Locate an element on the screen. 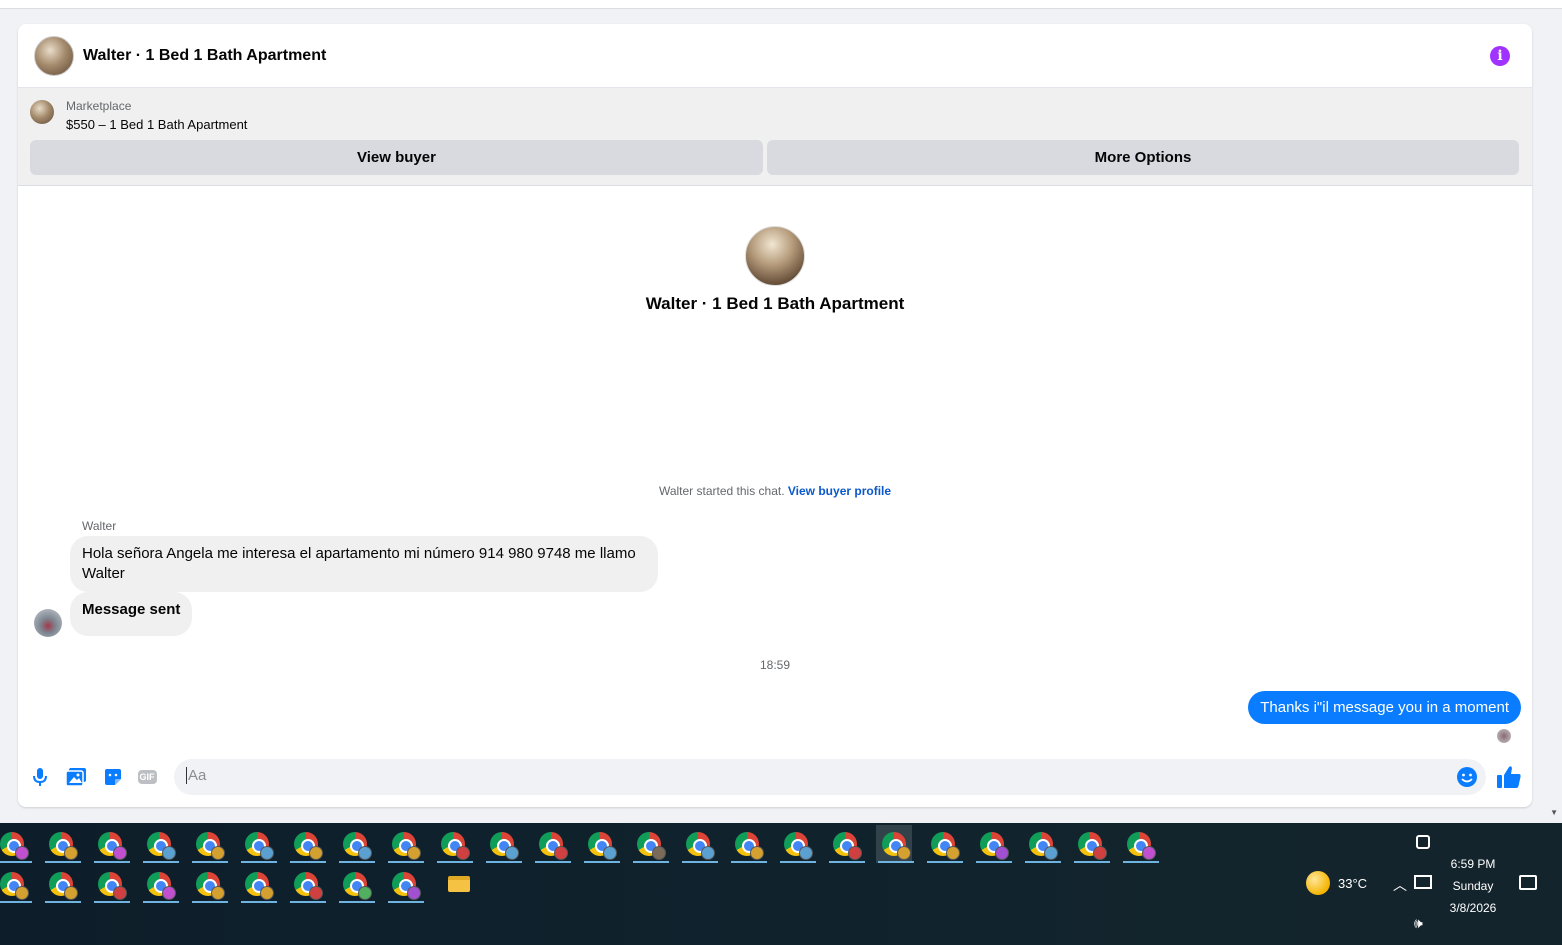 This screenshot has height=945, width=1562. listing-thumbnail is located at coordinates (42, 112).